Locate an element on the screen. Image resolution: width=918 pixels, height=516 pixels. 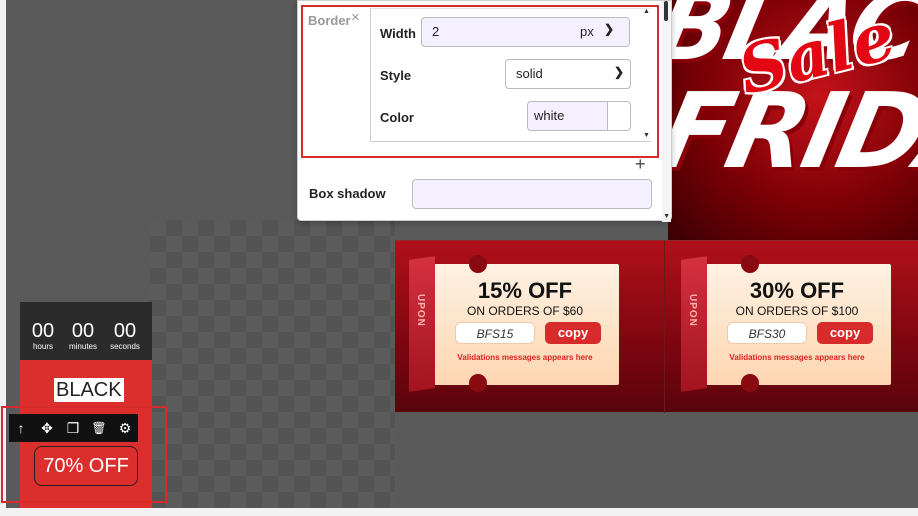
timer-unit: hours is located at coordinates (42, 346).